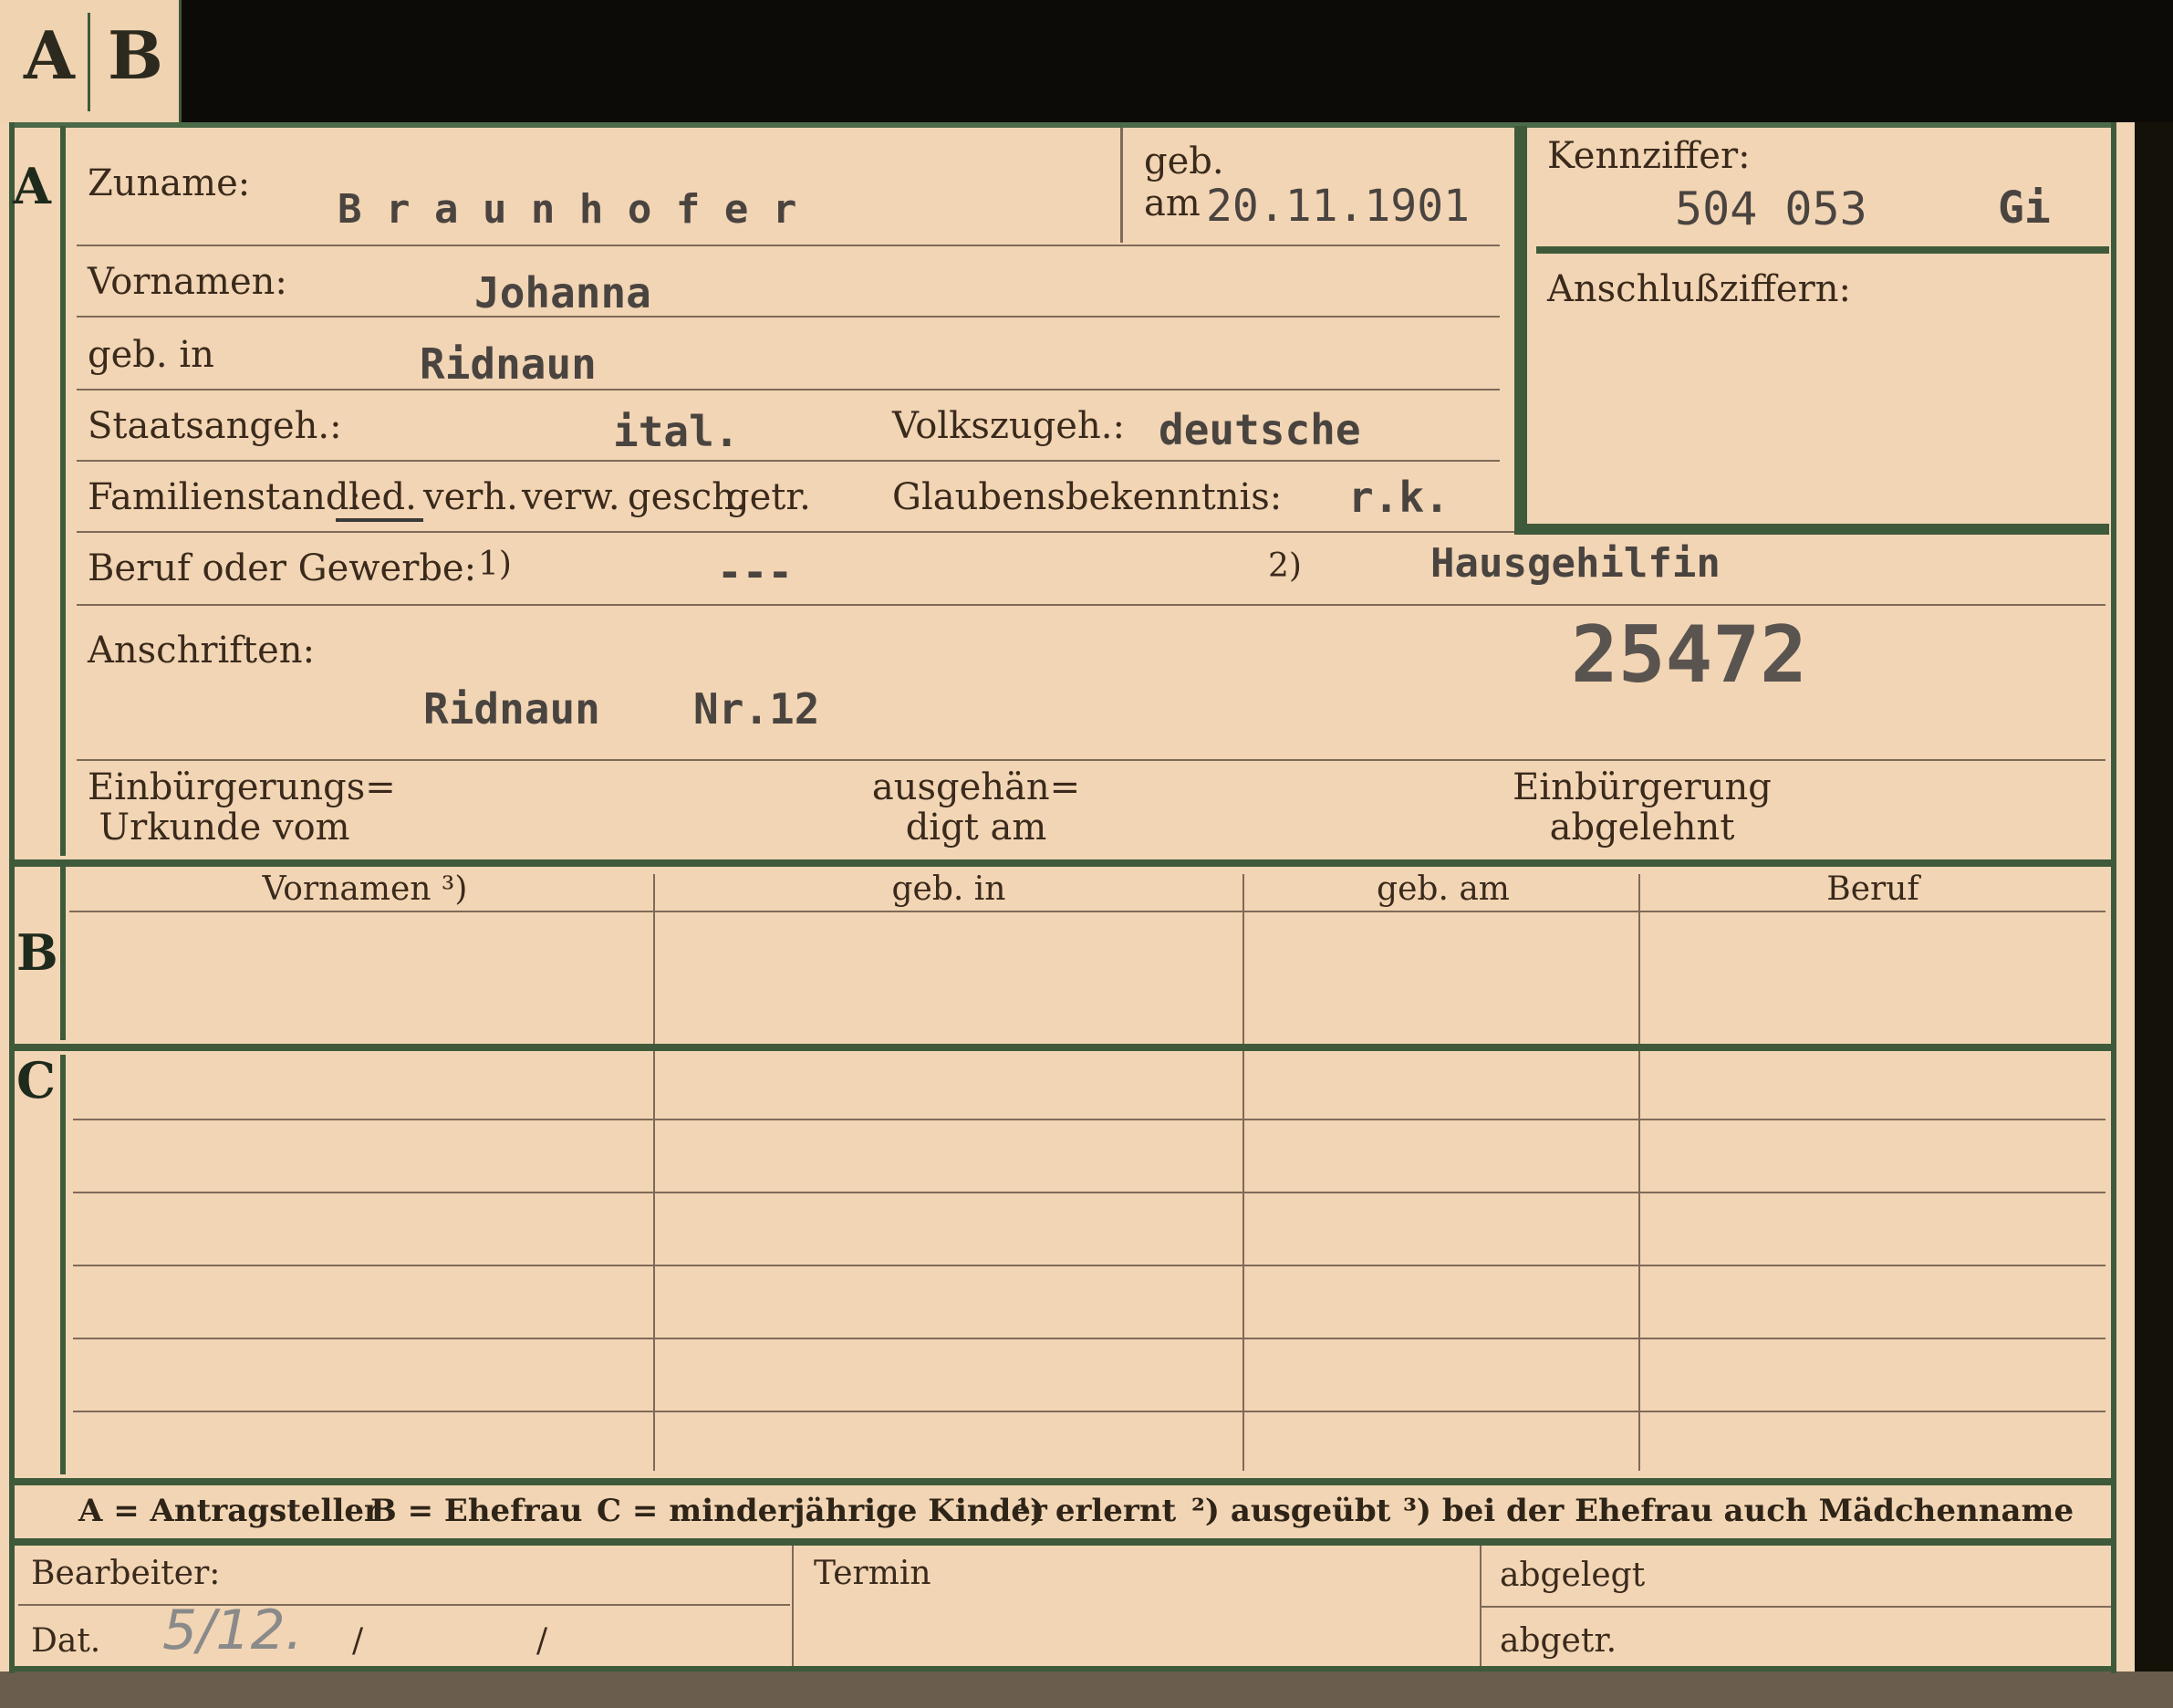 The height and width of the screenshot is (1708, 2173). I want to click on anschrift-place: Ridnaun, so click(511, 709).